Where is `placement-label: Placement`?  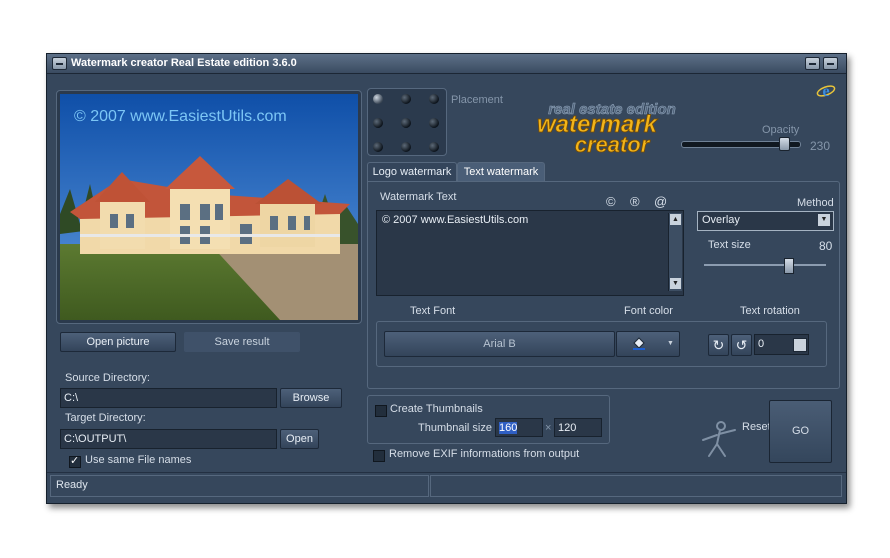
placement-label: Placement is located at coordinates (477, 100).